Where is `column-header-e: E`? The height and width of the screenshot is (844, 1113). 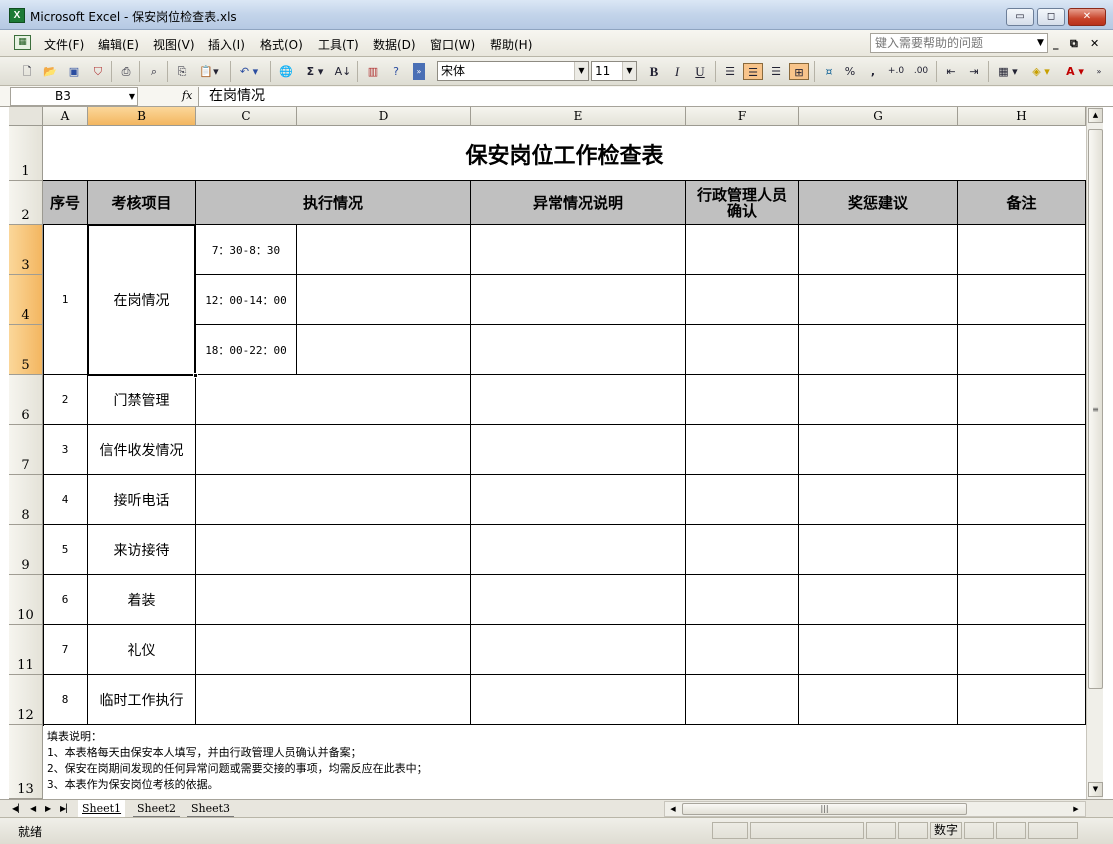 column-header-e: E is located at coordinates (578, 116).